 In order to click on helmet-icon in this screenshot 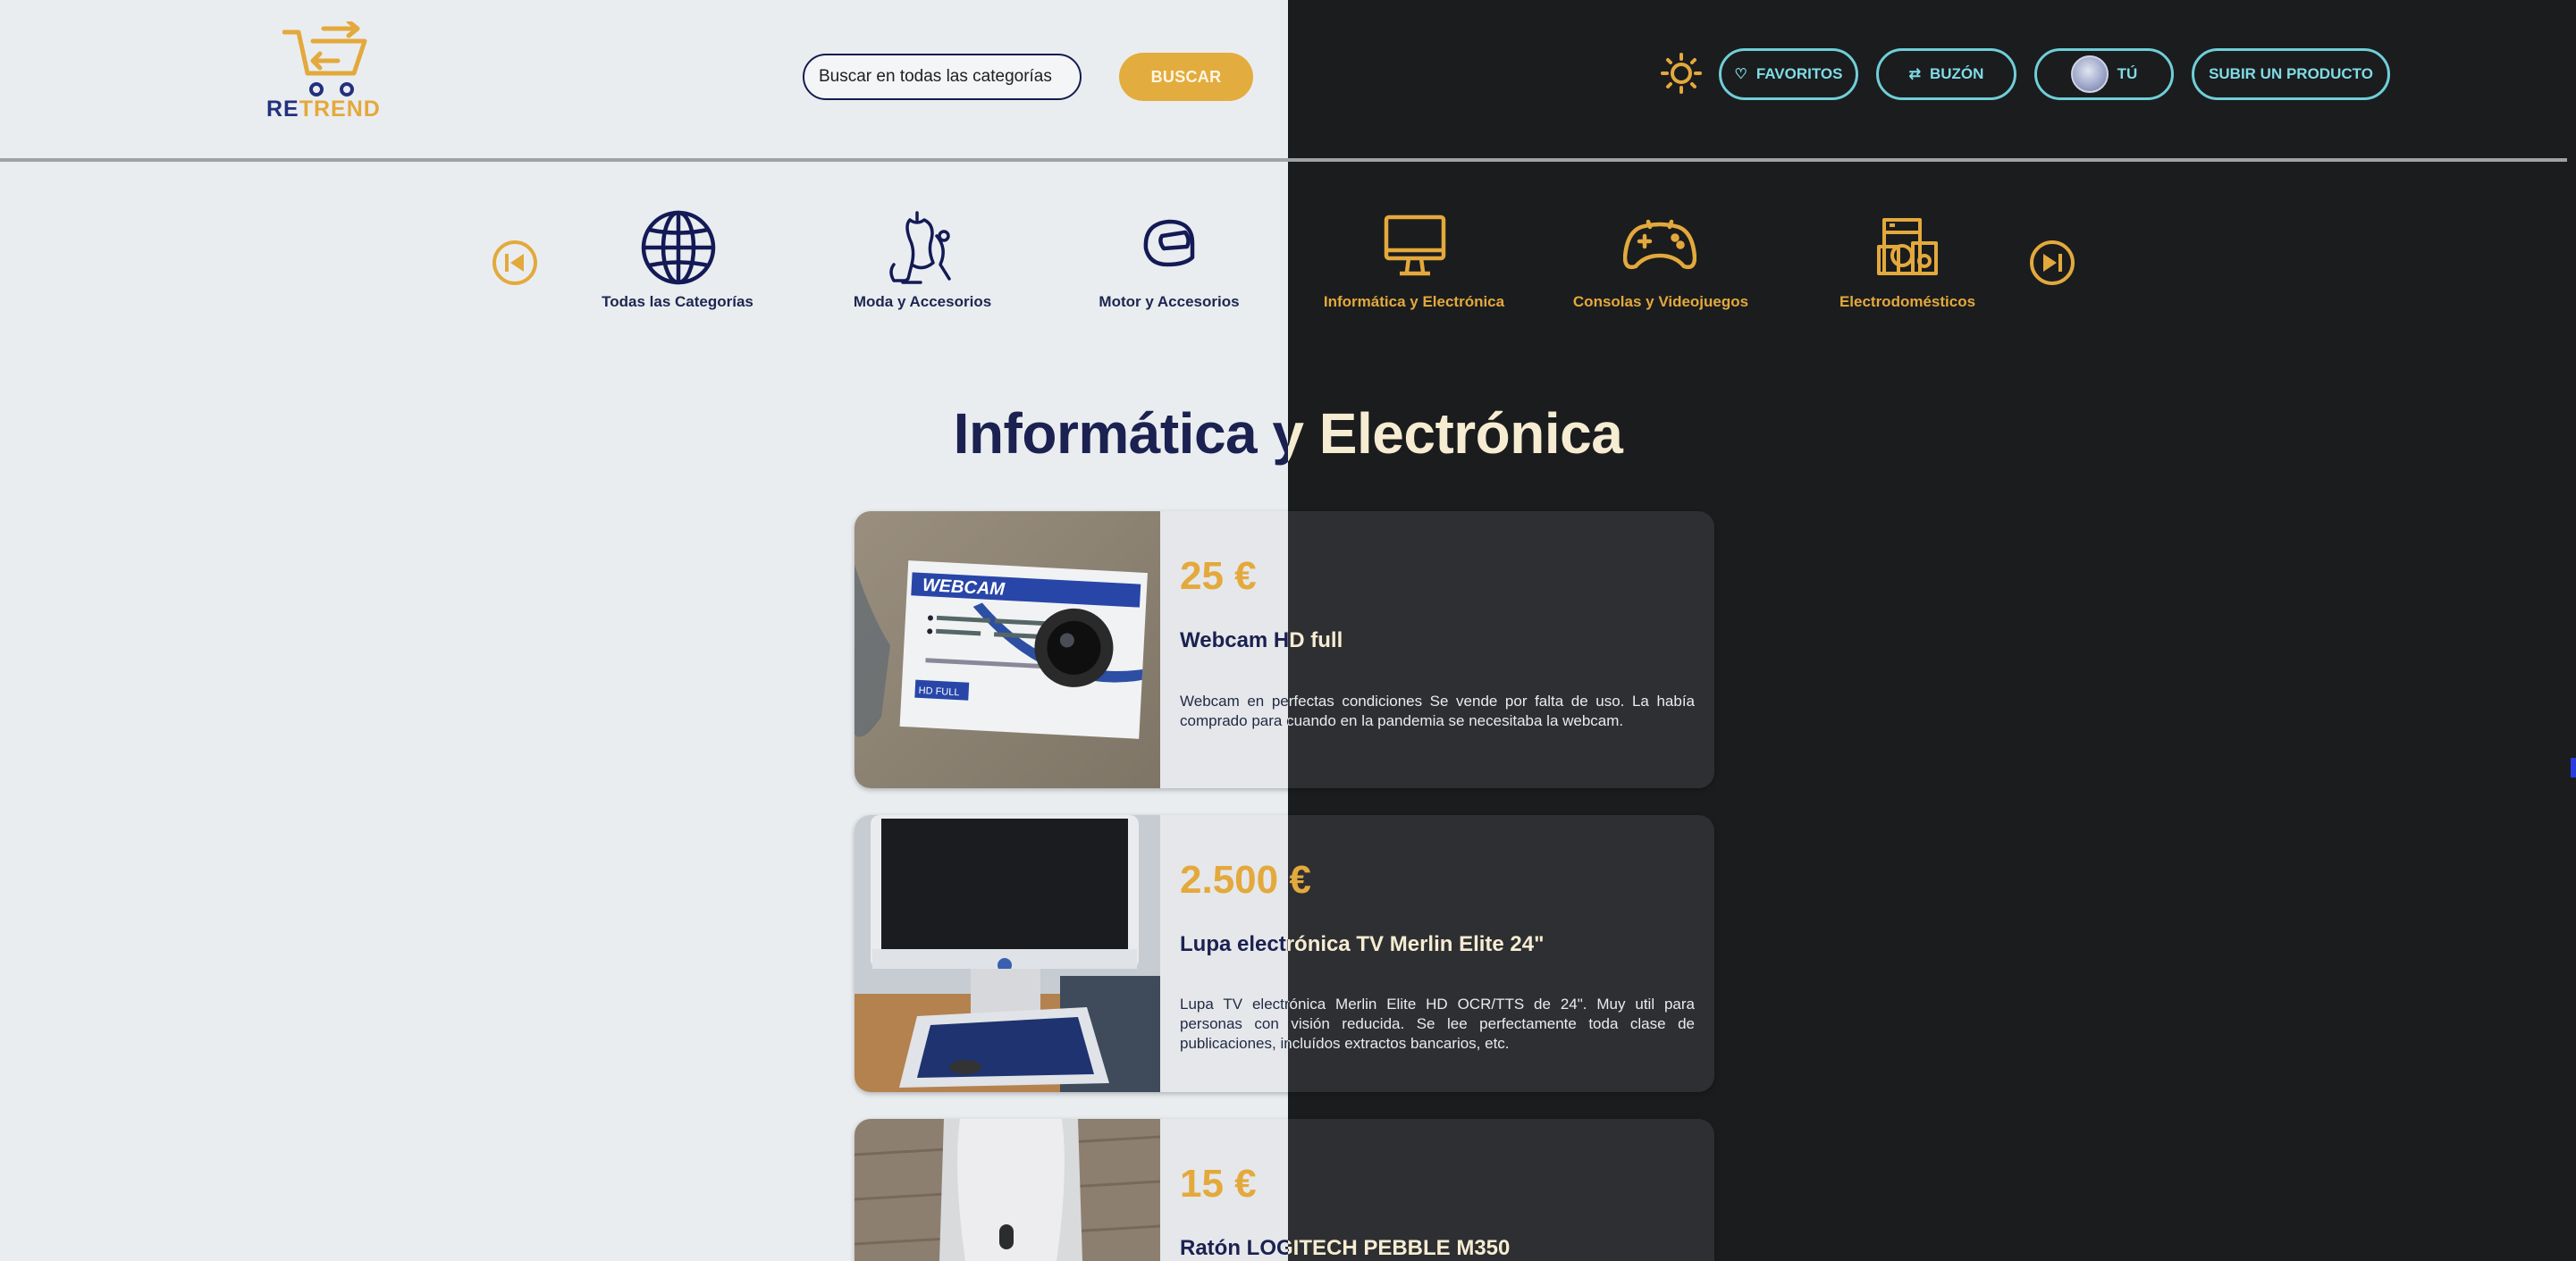, I will do `click(1169, 243)`.